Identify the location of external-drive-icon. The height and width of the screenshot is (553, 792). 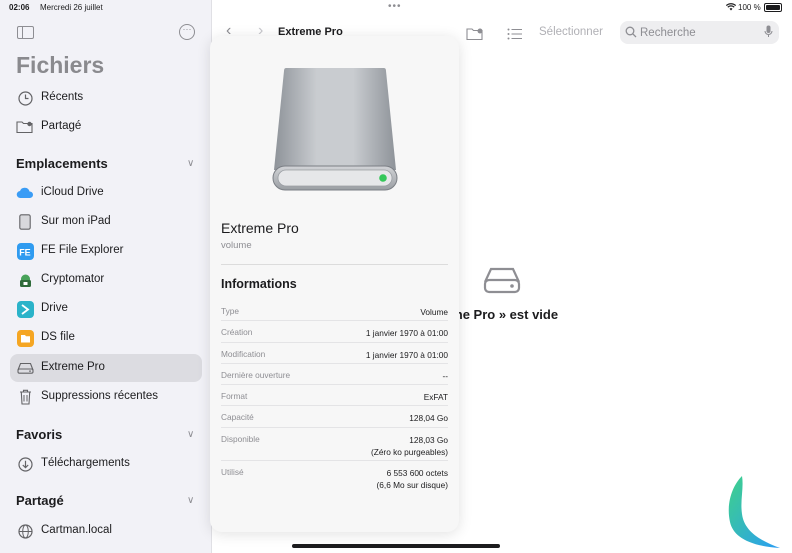
(25, 368).